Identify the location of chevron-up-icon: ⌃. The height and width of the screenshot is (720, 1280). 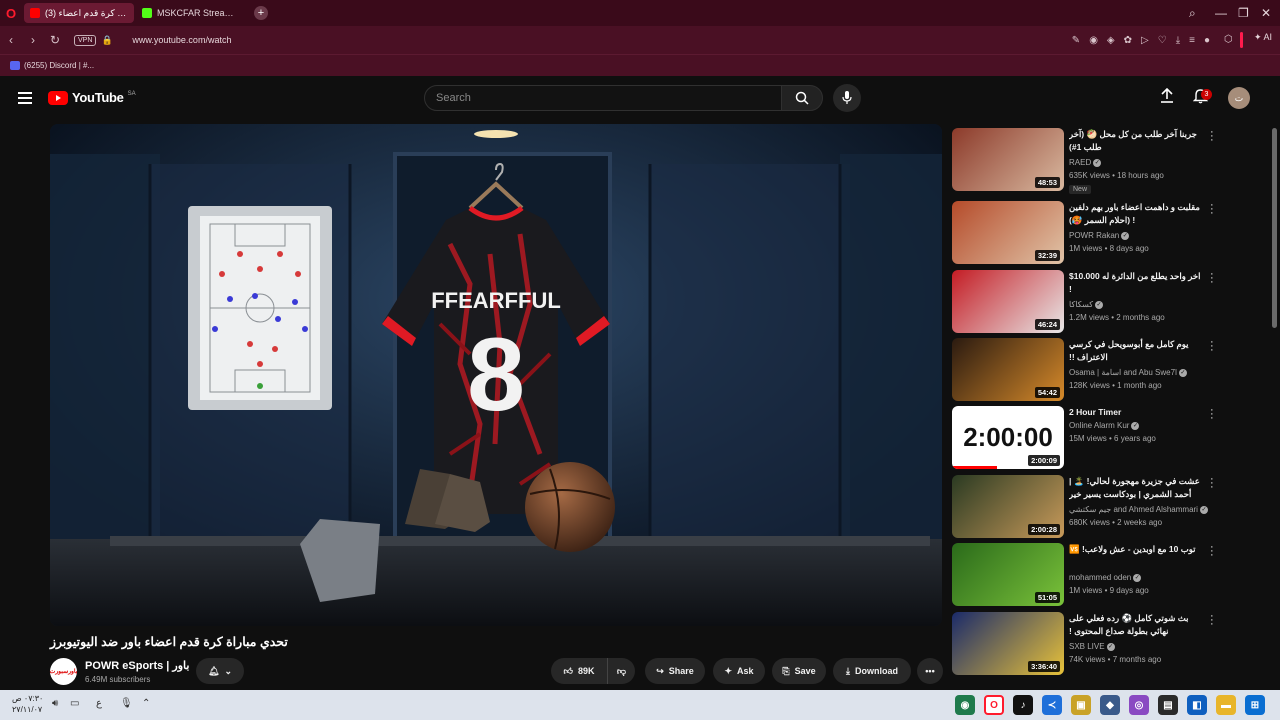
(146, 703).